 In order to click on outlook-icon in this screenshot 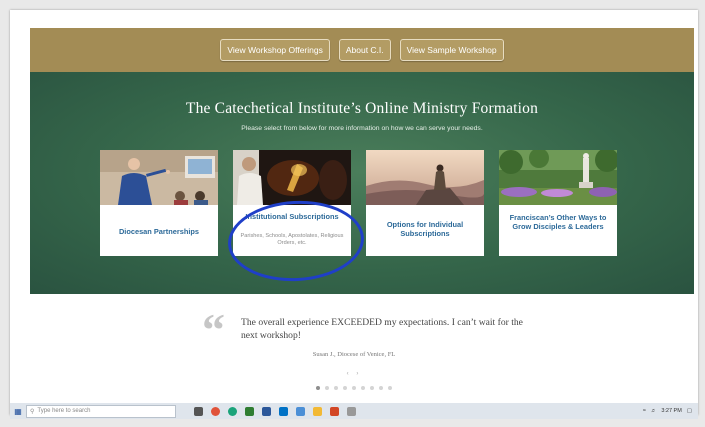, I will do `click(283, 411)`.